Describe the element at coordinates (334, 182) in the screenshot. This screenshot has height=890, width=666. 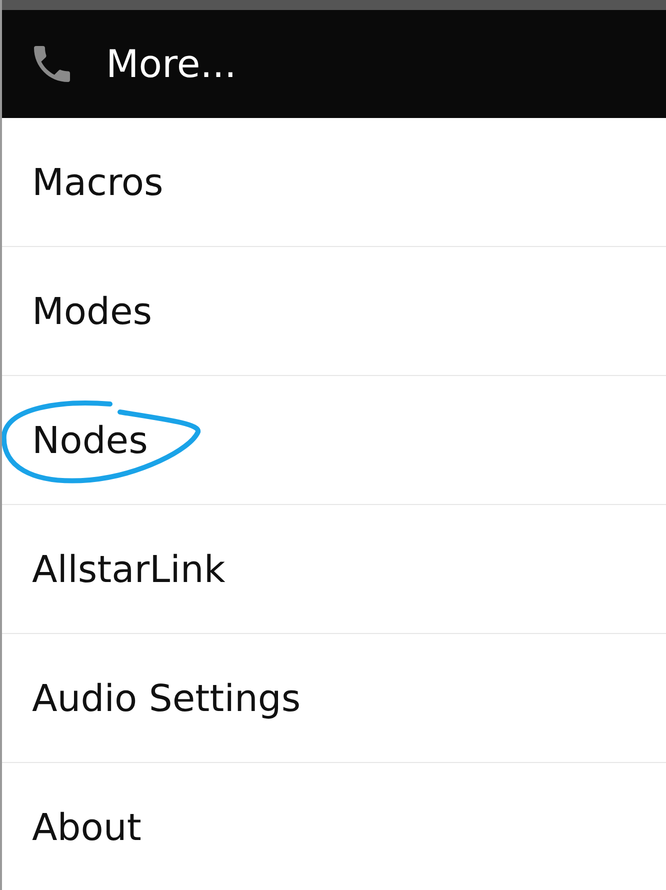
I see `menu-item: Macros` at that location.